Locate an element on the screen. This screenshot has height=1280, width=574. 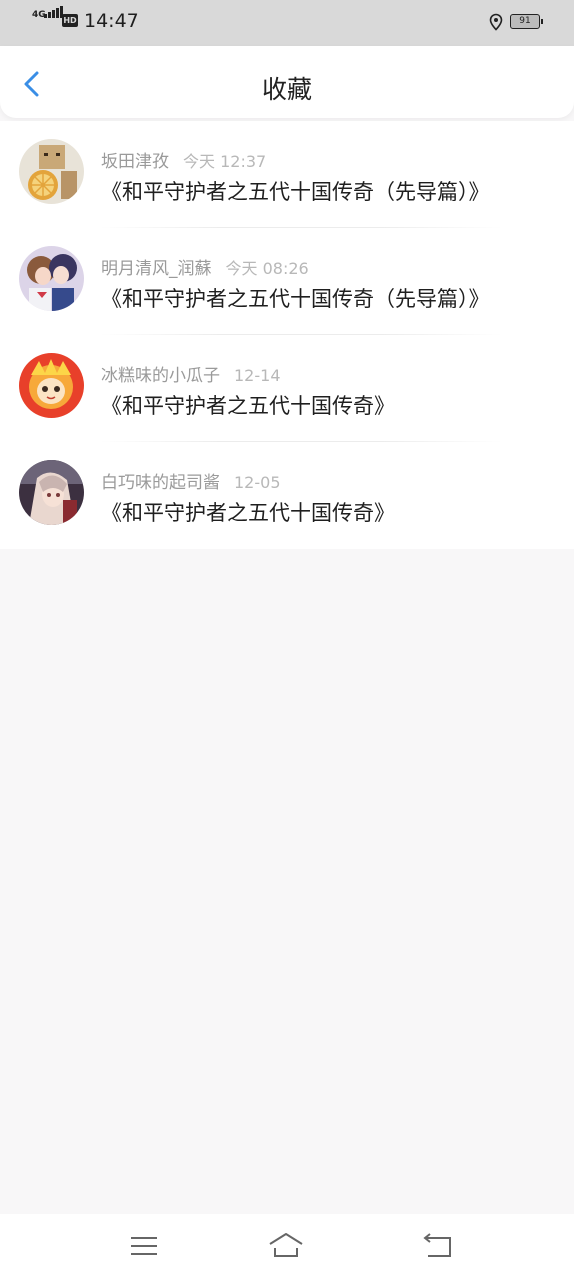
item-meta: 坂田津孜 今天 12:37 is located at coordinates (184, 159).